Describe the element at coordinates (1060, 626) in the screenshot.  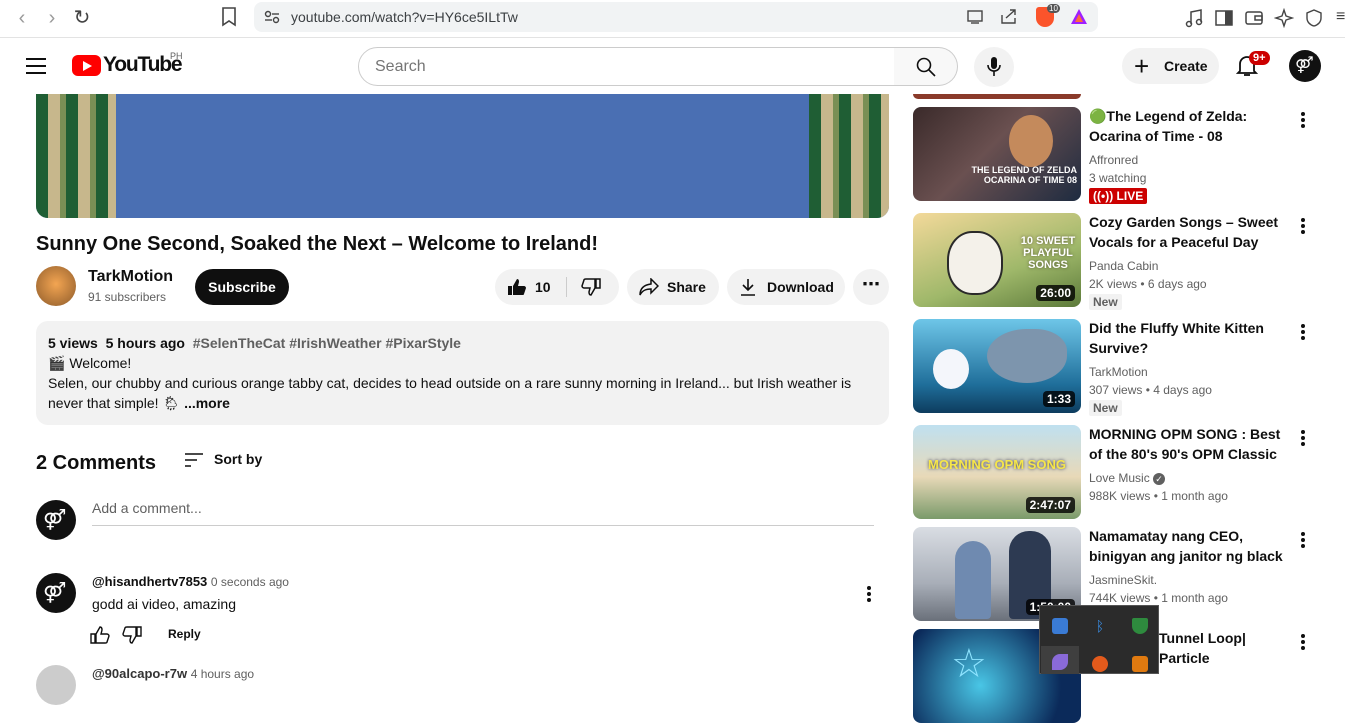
I see `tray-network-icon` at that location.